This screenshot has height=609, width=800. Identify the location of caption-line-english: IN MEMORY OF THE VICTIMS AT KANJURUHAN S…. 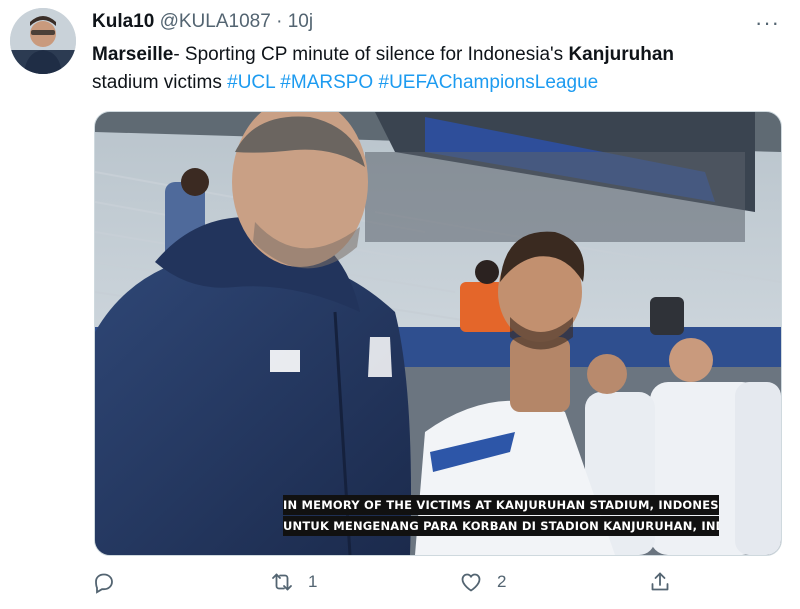
(501, 505).